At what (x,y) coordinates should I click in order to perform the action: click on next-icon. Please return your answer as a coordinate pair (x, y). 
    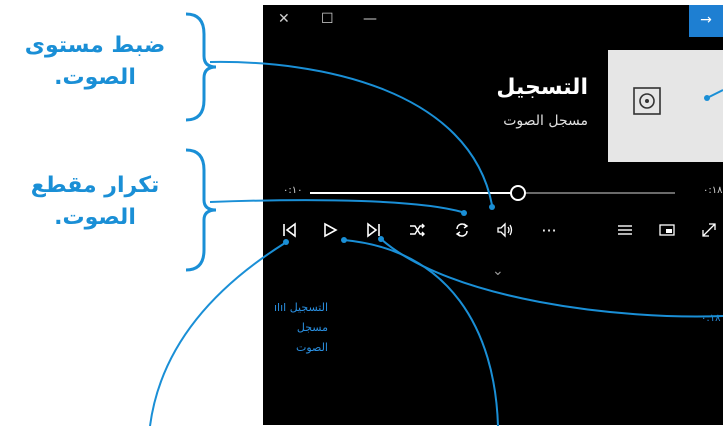
    Looking at the image, I should click on (373, 230).